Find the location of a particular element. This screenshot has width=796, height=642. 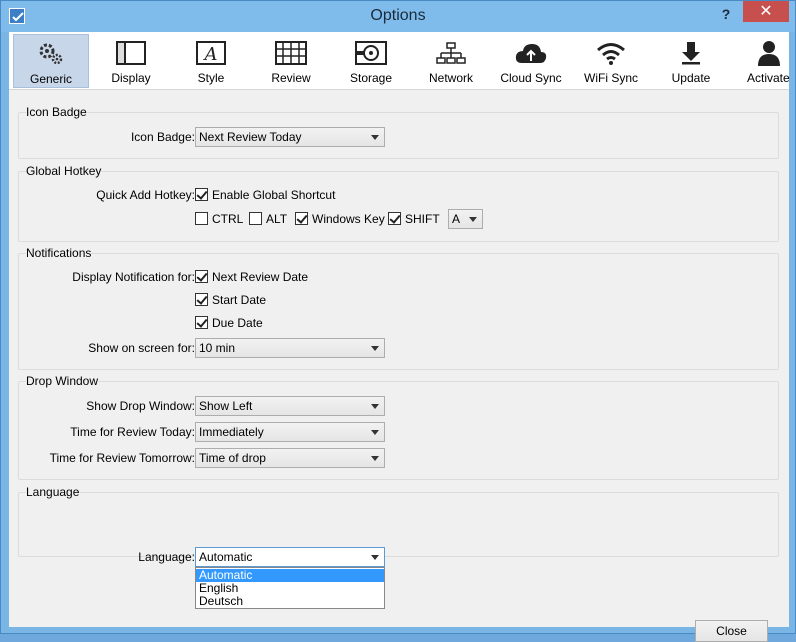

select-value: Show Left is located at coordinates (226, 406).